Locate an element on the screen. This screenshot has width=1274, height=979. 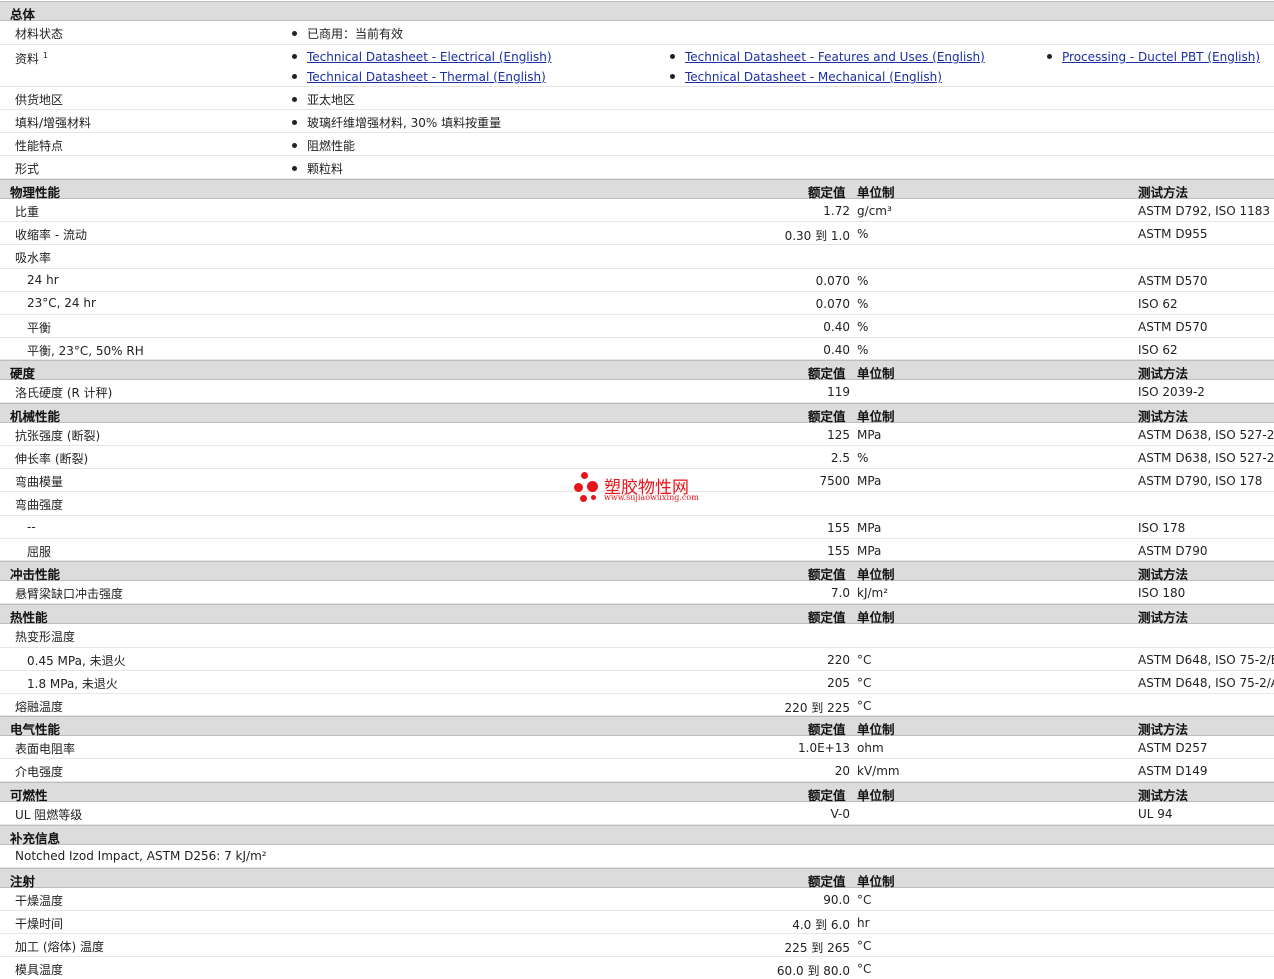
row-method: ASTM D955 is located at coordinates (1173, 234).